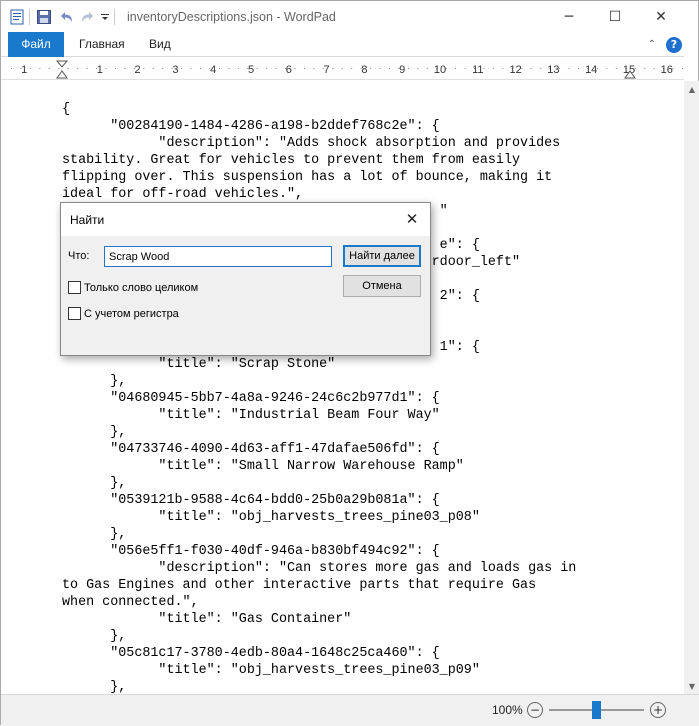 Image resolution: width=699 pixels, height=726 pixels. Describe the element at coordinates (667, 70) in the screenshot. I see `ruler-number: 16` at that location.